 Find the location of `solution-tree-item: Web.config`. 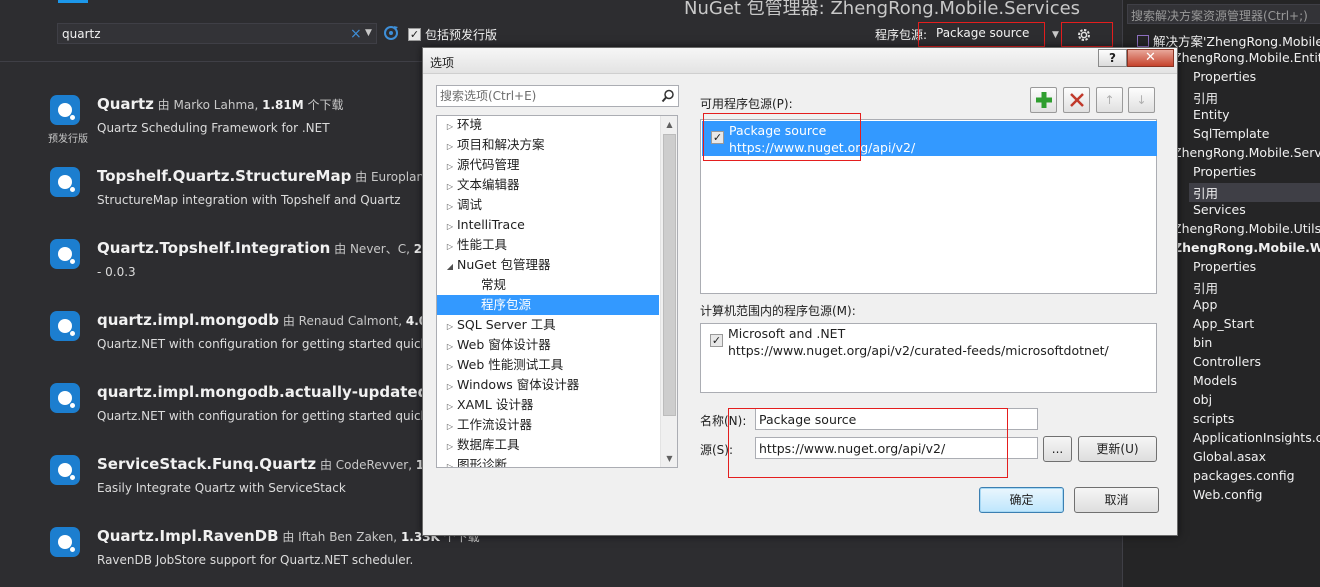

solution-tree-item: Web.config is located at coordinates (1254, 496).